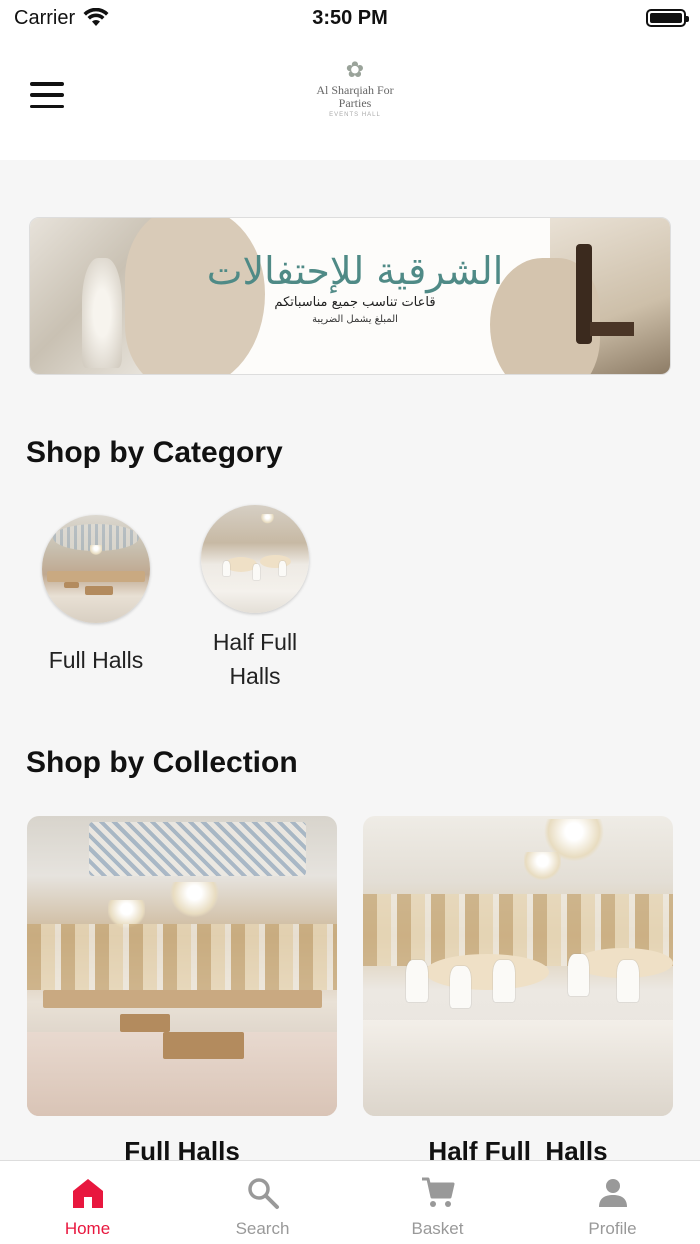  I want to click on logo-line-2: Parties, so click(355, 103).